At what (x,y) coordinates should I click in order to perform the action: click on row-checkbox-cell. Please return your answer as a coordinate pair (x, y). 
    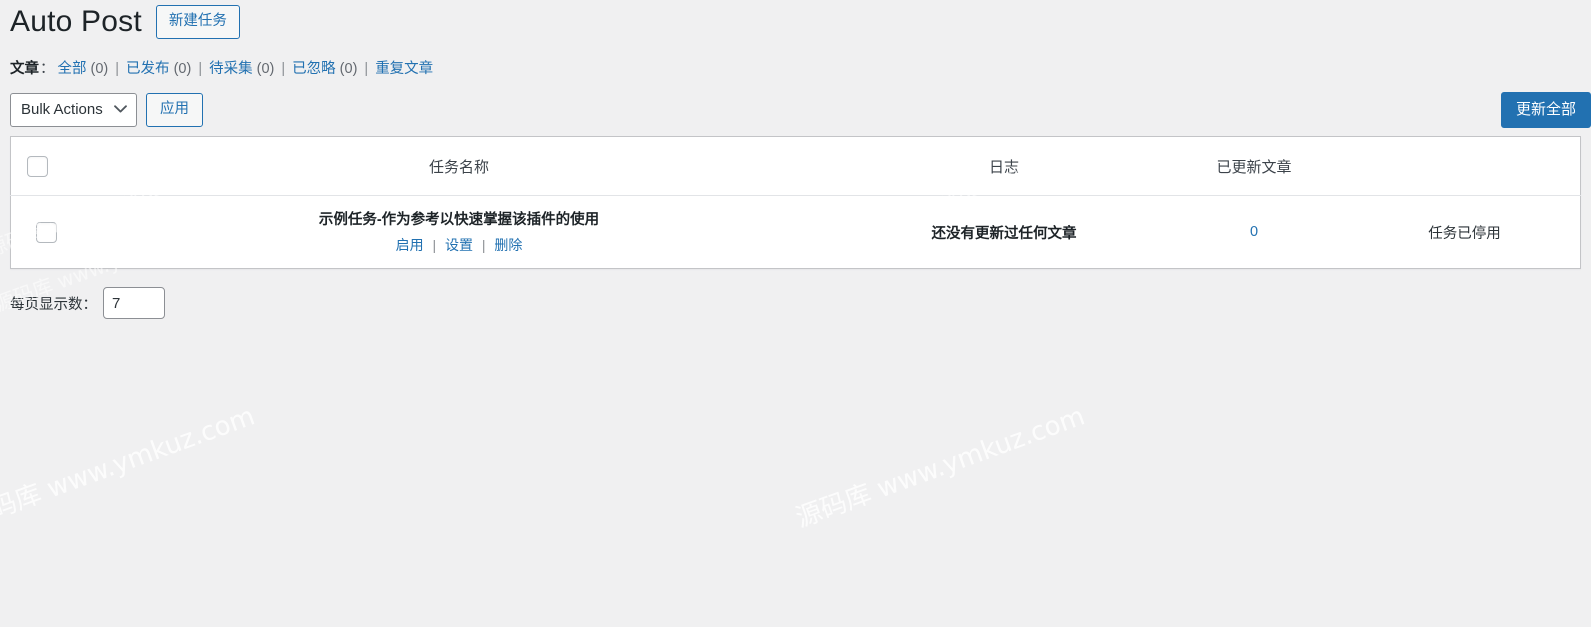
    Looking at the image, I should click on (40, 232).